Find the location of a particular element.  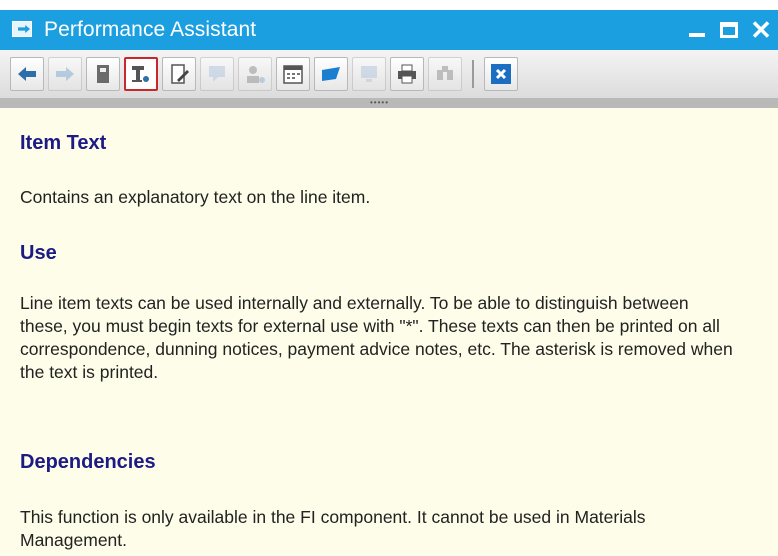

flag-icon is located at coordinates (331, 74).